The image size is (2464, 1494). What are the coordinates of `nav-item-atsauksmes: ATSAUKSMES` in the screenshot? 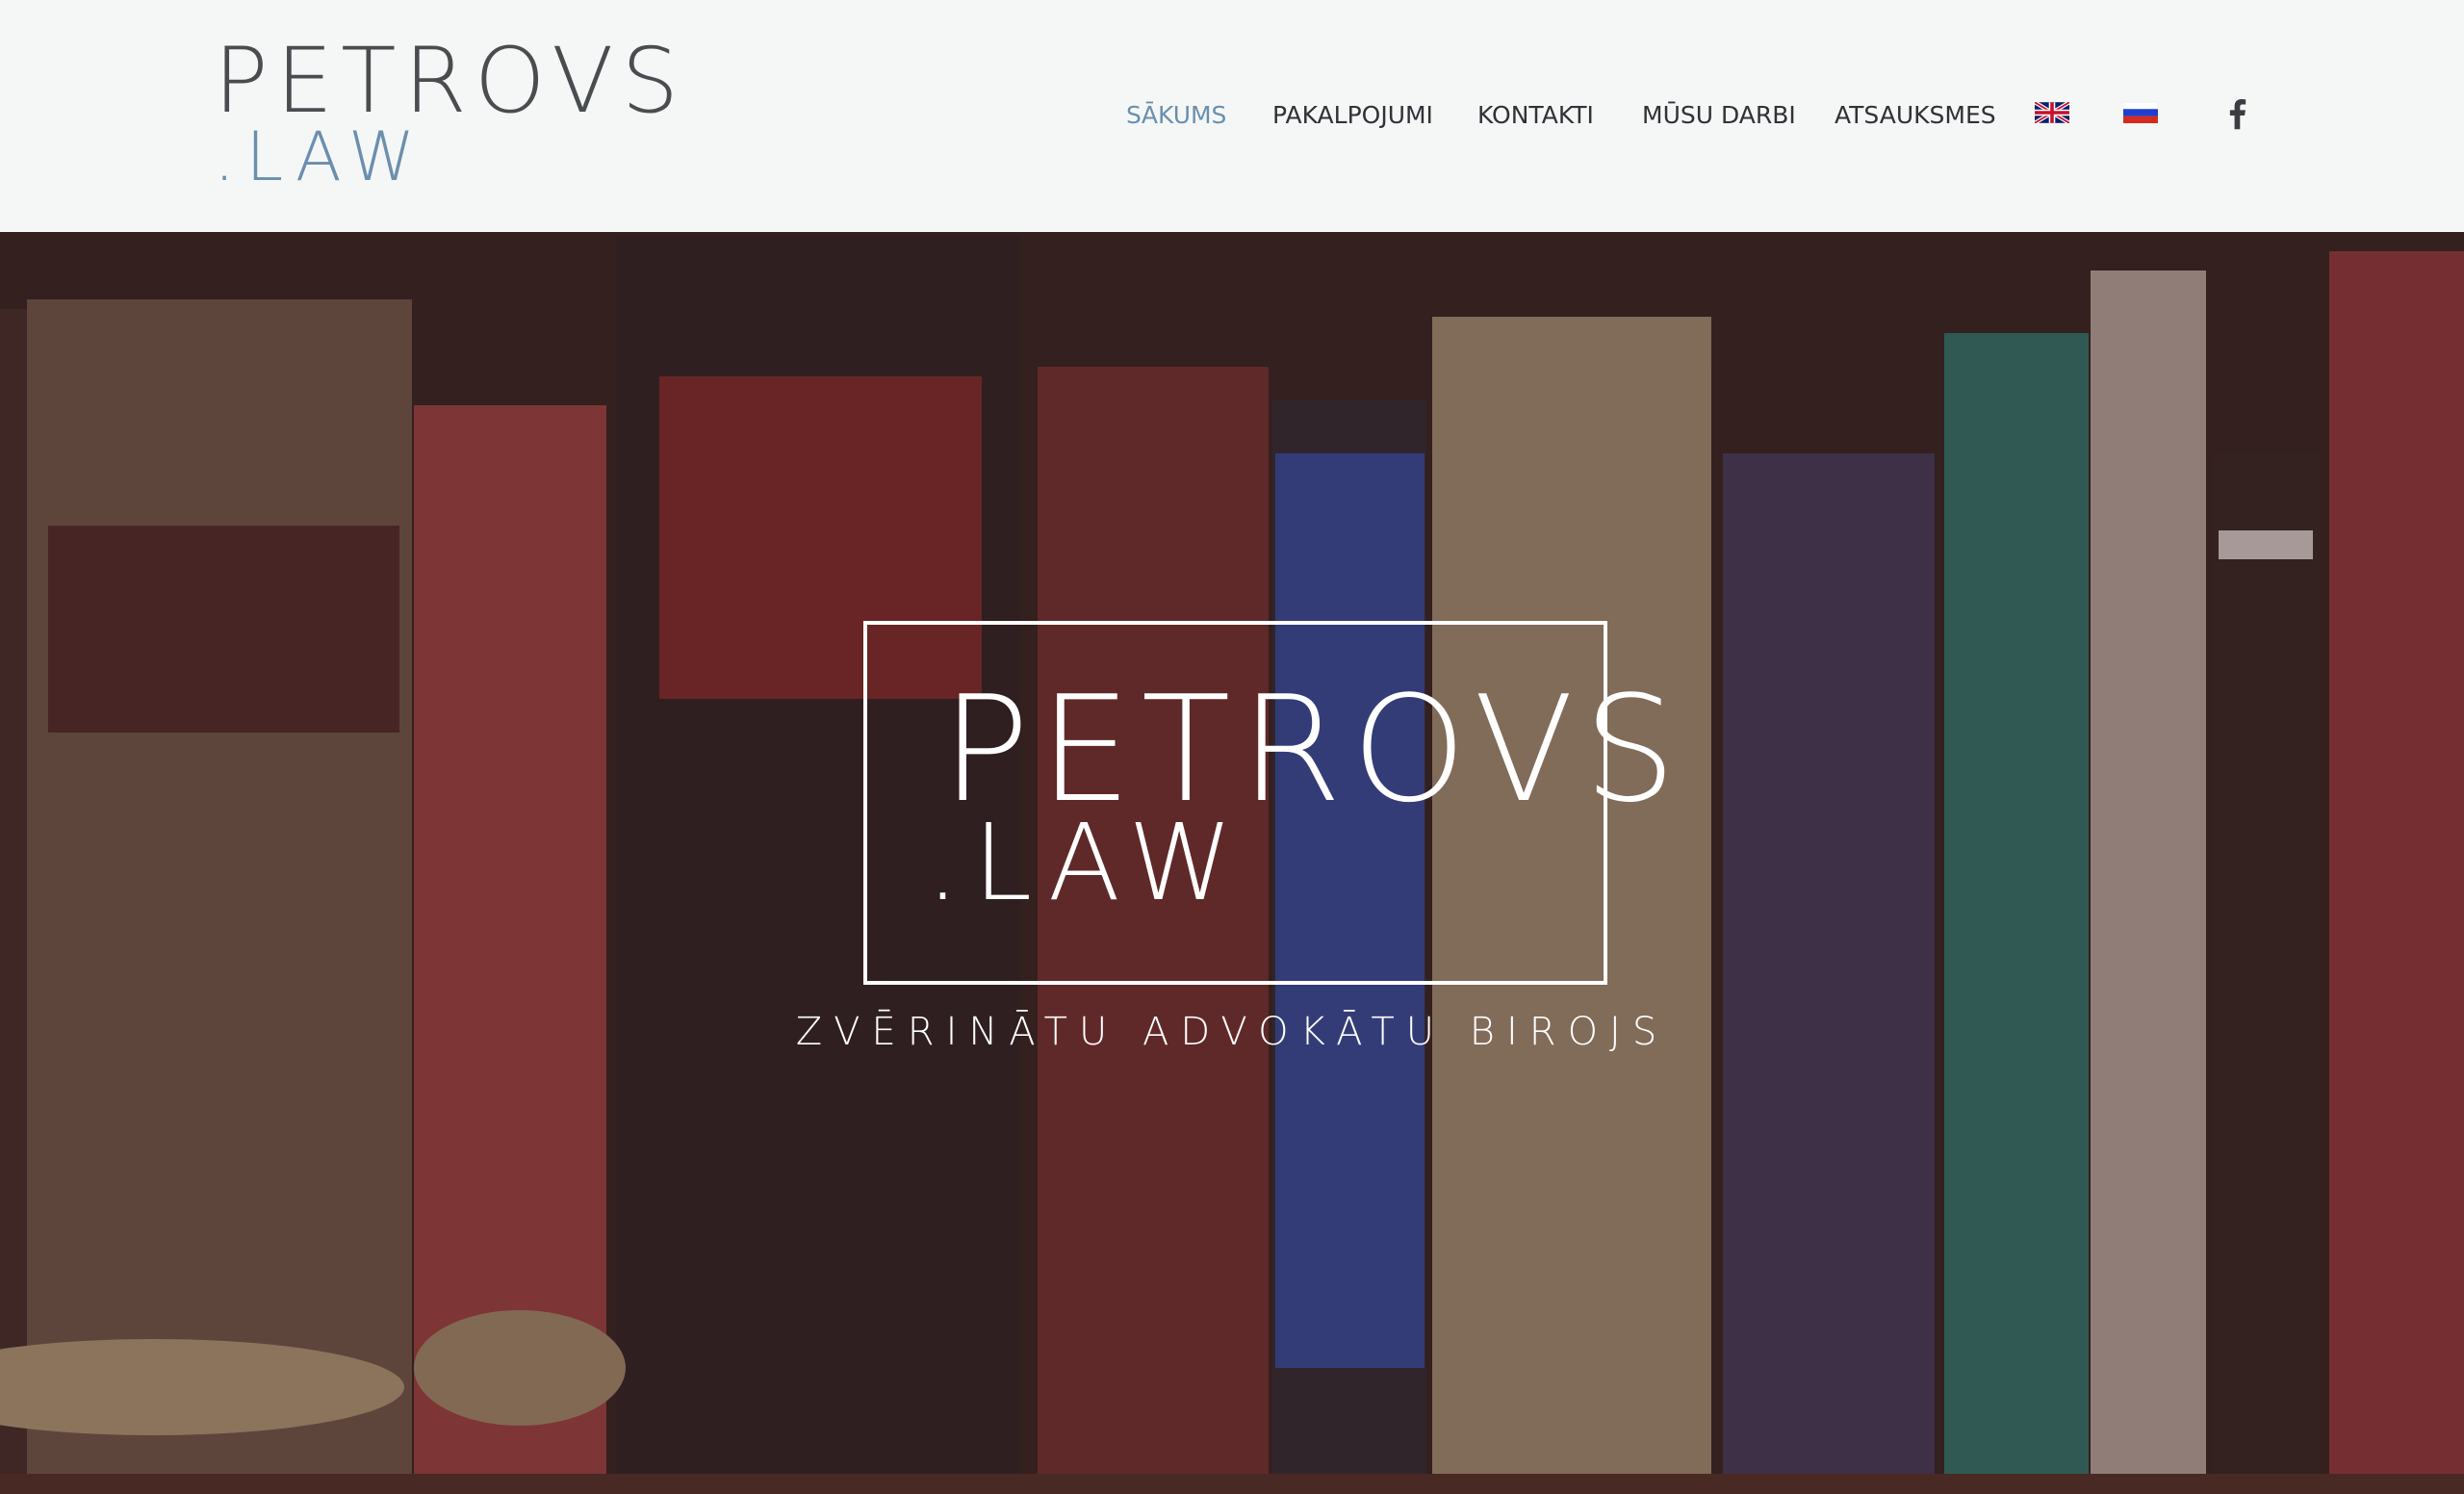 It's located at (1915, 116).